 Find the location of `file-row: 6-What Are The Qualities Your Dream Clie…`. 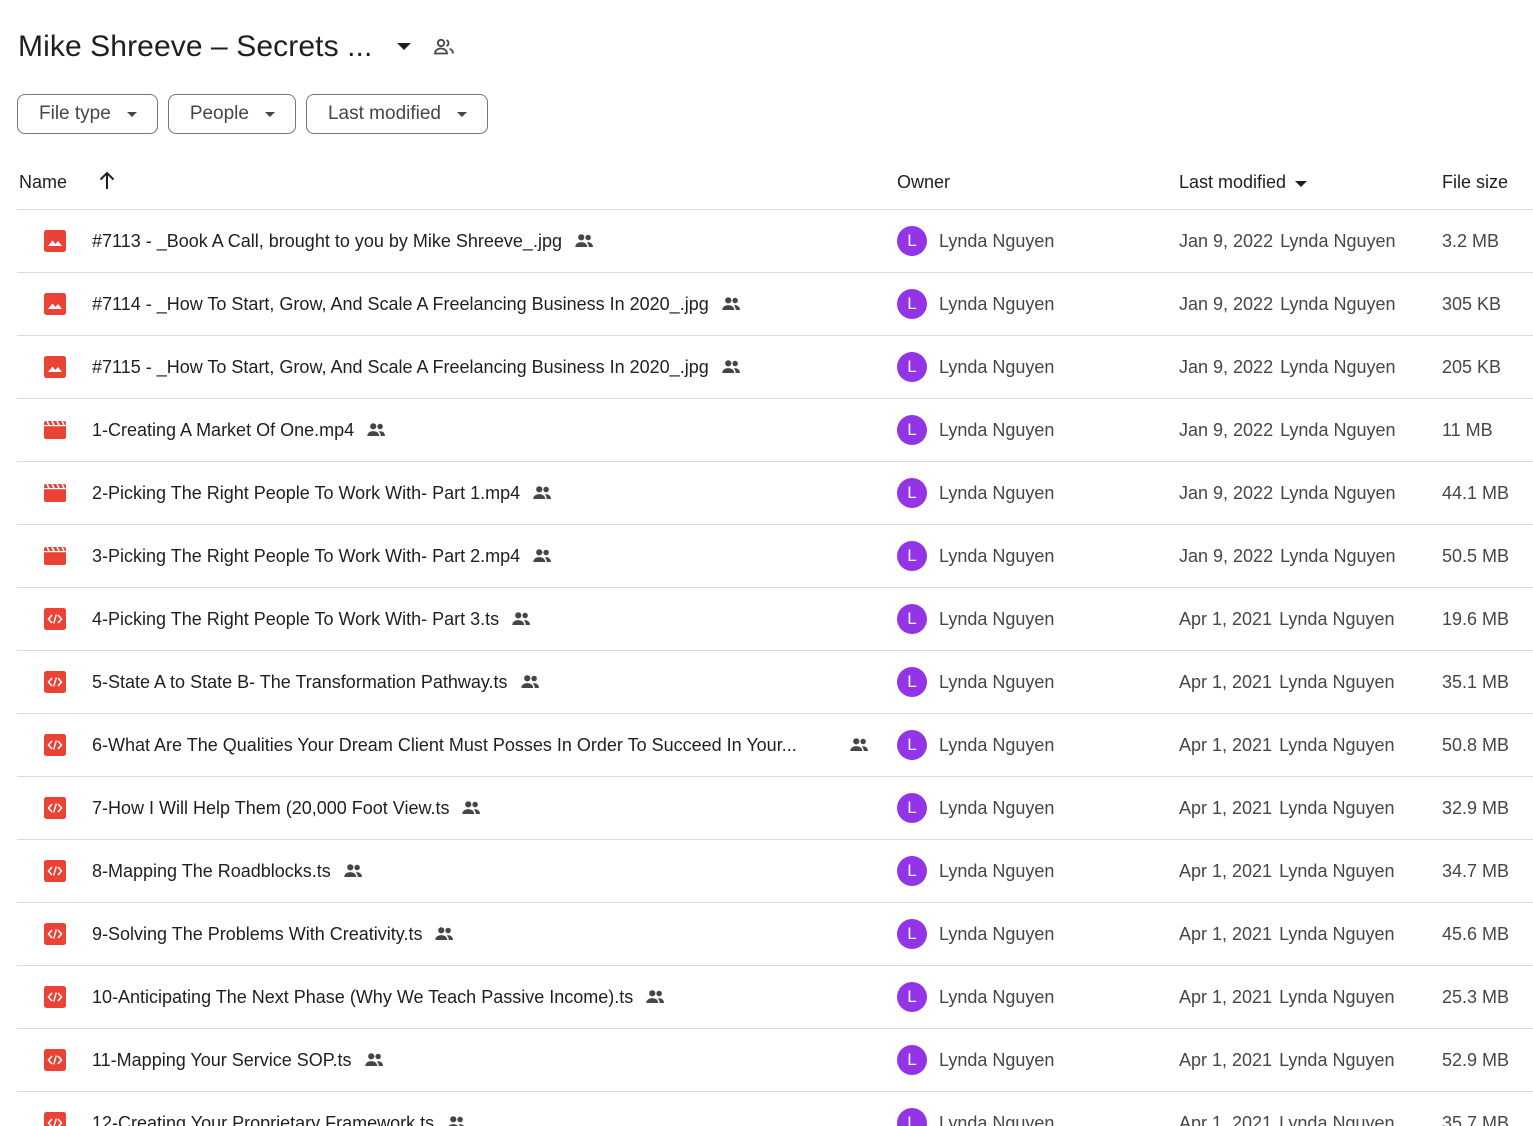

file-row: 6-What Are The Qualities Your Dream Clie… is located at coordinates (775, 745).